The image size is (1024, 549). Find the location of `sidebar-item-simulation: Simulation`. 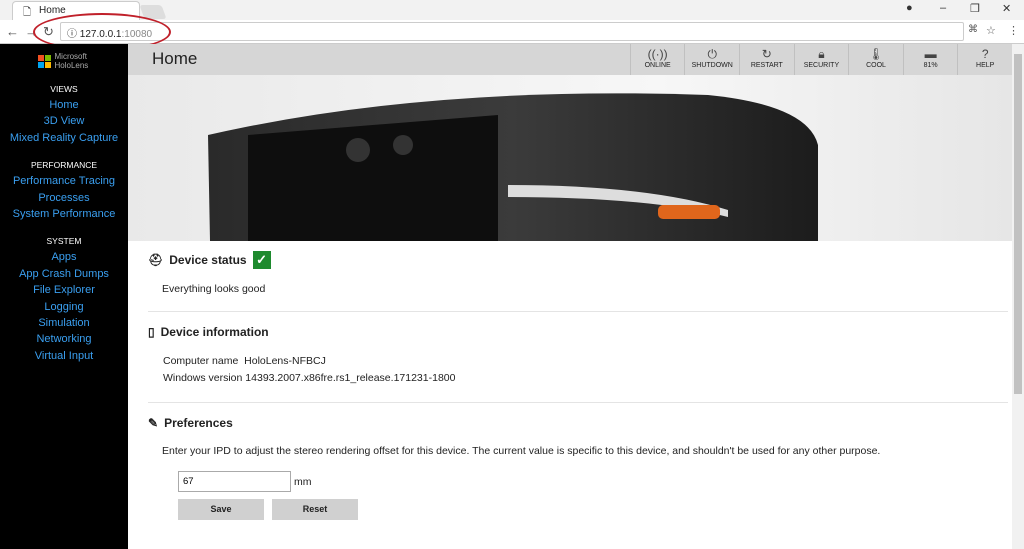

sidebar-item-simulation: Simulation is located at coordinates (64, 323).